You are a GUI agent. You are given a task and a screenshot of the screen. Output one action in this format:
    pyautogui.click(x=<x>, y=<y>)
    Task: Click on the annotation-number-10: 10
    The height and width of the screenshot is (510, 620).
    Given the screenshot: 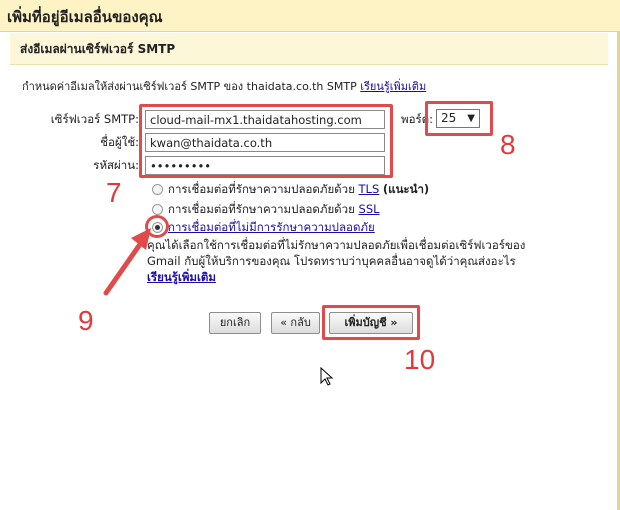 What is the action you would take?
    pyautogui.click(x=420, y=359)
    